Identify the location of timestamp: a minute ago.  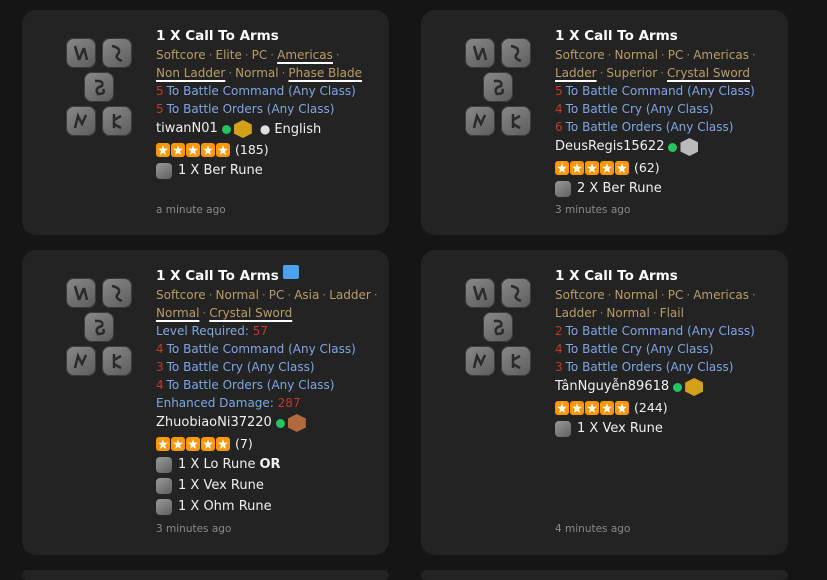
(191, 210).